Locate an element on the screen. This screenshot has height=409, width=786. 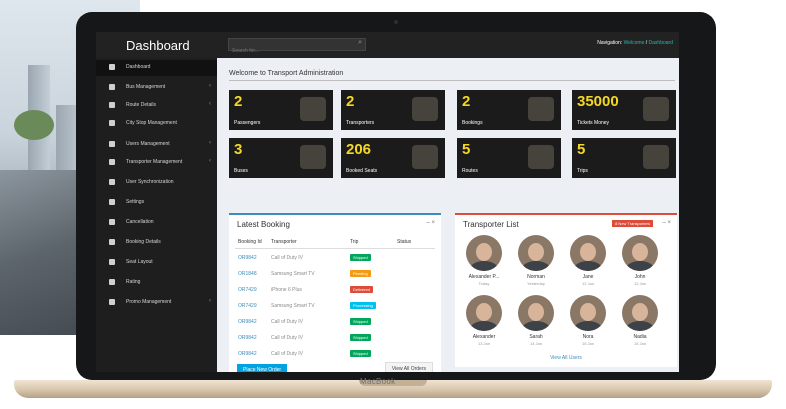
user-card: Alexander P... Today is located at coordinates (484, 264).